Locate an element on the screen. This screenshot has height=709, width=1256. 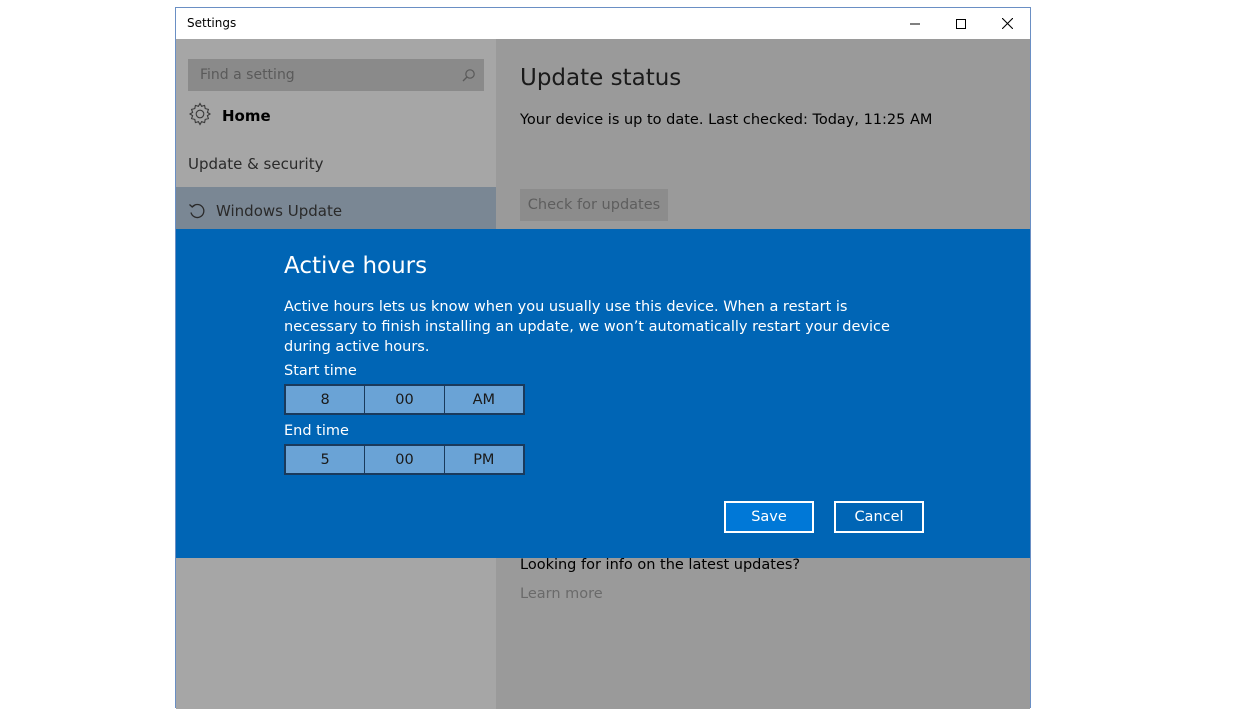
start-time-picker: 8 00 AM is located at coordinates (404, 399).